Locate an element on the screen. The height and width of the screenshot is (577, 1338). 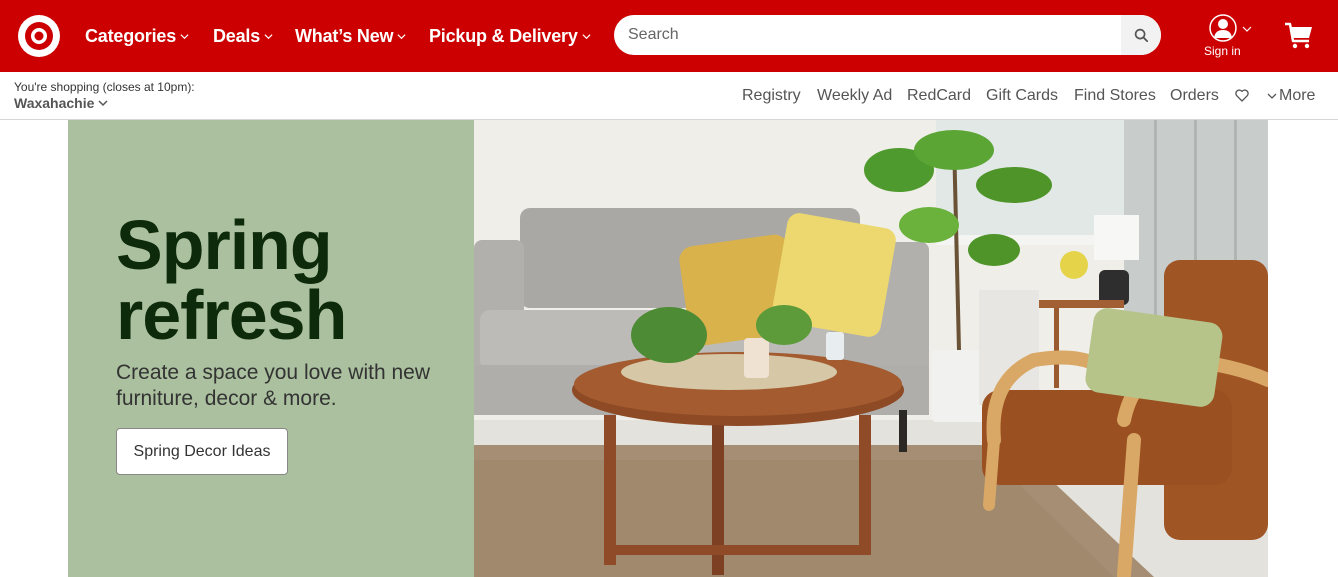
search-bar is located at coordinates (887, 35).